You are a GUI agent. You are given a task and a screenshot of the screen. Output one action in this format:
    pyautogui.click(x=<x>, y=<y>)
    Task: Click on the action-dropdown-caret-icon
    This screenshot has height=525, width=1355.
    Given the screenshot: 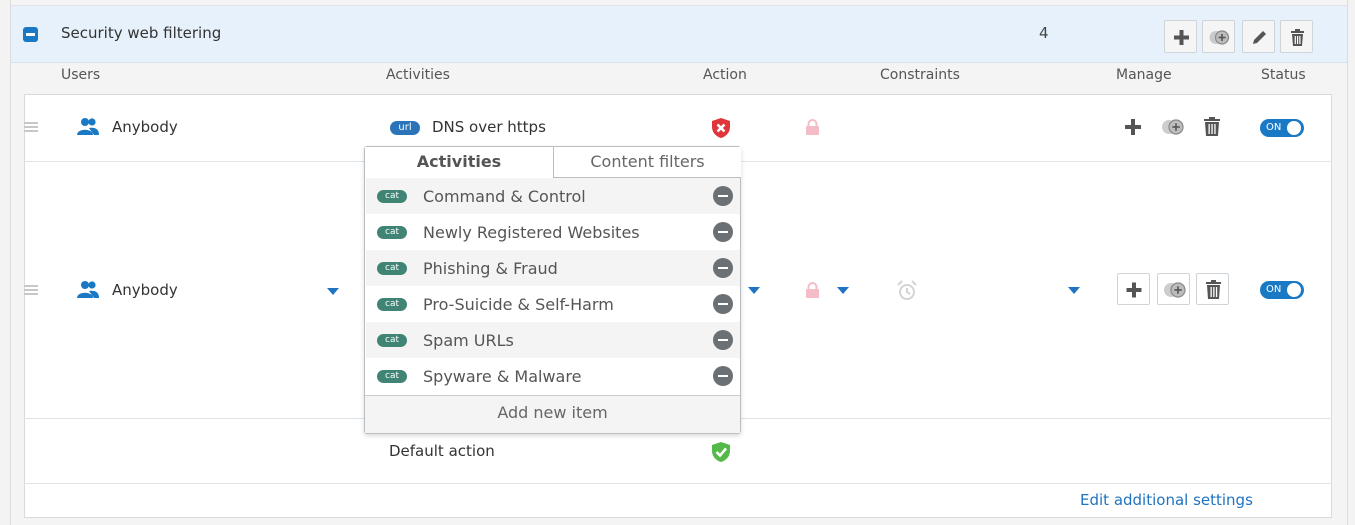 What is the action you would take?
    pyautogui.click(x=754, y=290)
    